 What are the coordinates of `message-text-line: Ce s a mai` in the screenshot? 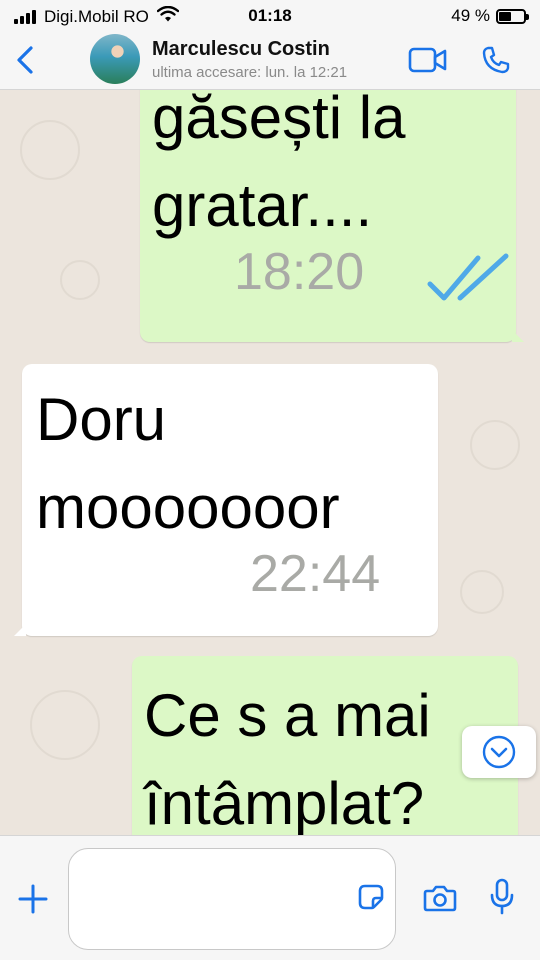 It's located at (287, 715).